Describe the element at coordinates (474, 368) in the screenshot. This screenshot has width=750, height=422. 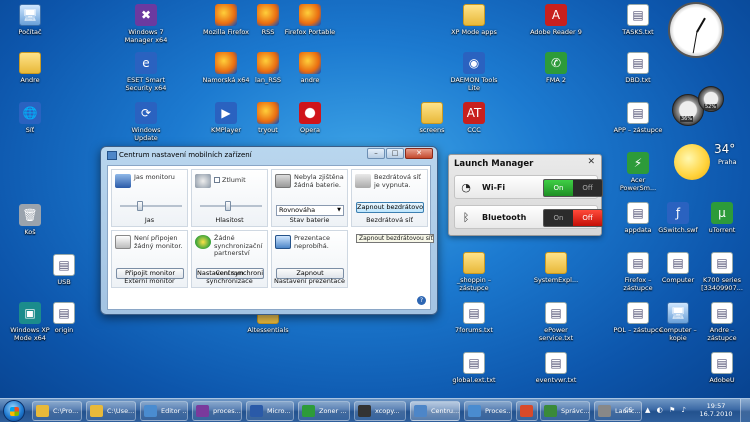
I see `desktop-icon: ▤ global.ext.txt` at that location.